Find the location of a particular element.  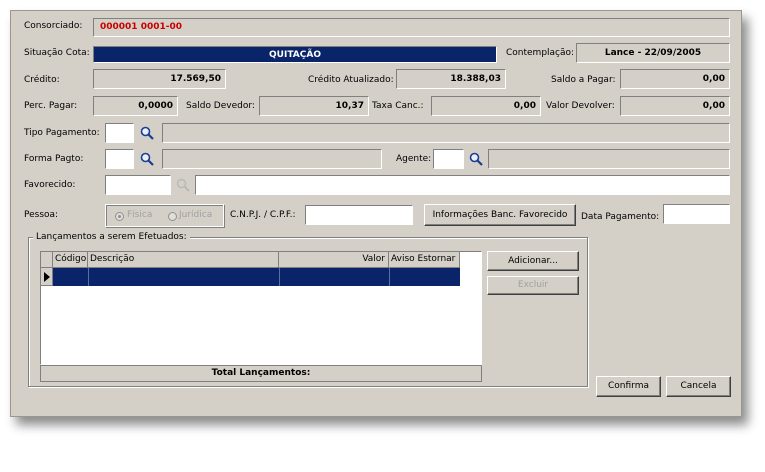

pessoa-juridica-label: Jurídica is located at coordinates (196, 215).